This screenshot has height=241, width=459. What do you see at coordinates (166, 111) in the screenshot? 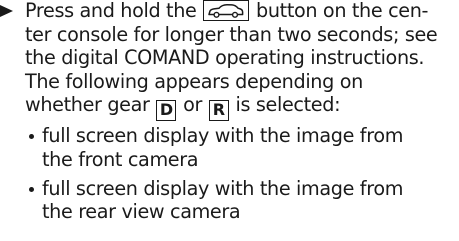
I see `gear-d-symbol: D` at bounding box center [166, 111].